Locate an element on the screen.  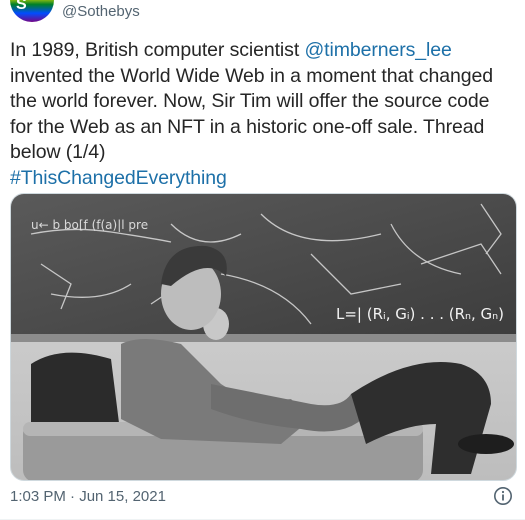
tweet-text-line: below (1/4) is located at coordinates (264, 153).